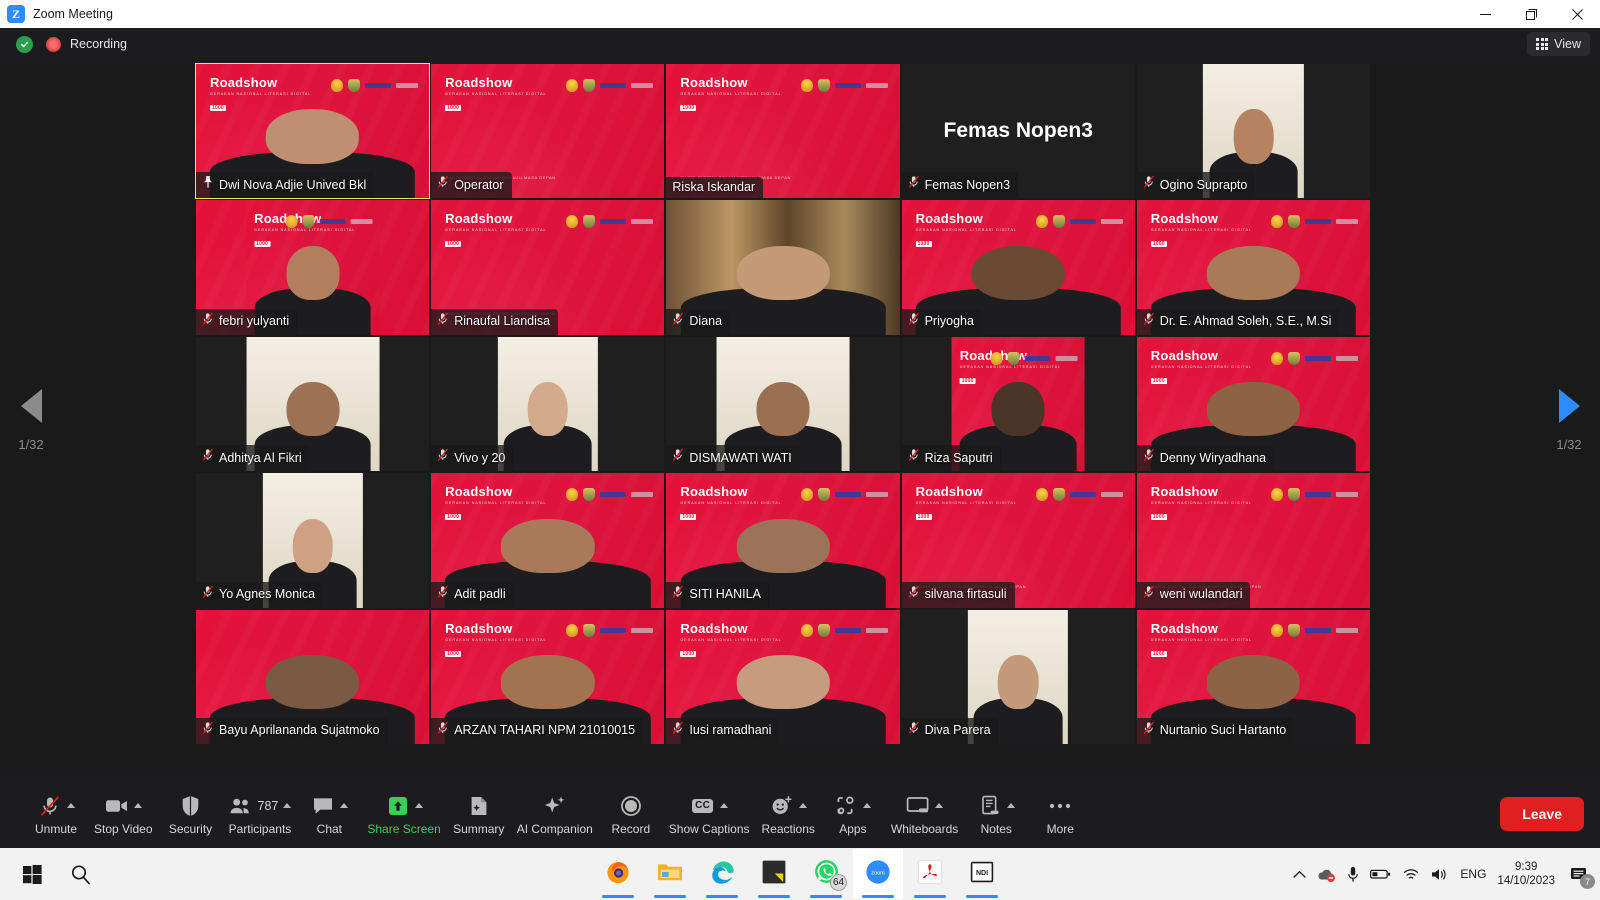 Image resolution: width=1600 pixels, height=900 pixels. Describe the element at coordinates (191, 814) in the screenshot. I see `toolbar-security-button: Security` at that location.